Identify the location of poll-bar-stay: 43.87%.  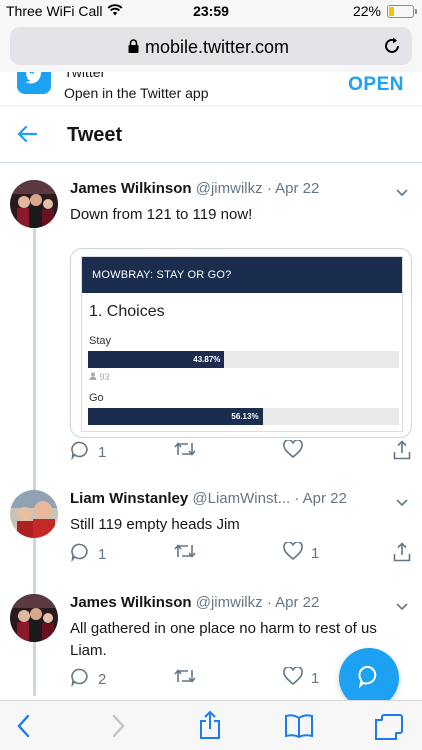
(156, 359).